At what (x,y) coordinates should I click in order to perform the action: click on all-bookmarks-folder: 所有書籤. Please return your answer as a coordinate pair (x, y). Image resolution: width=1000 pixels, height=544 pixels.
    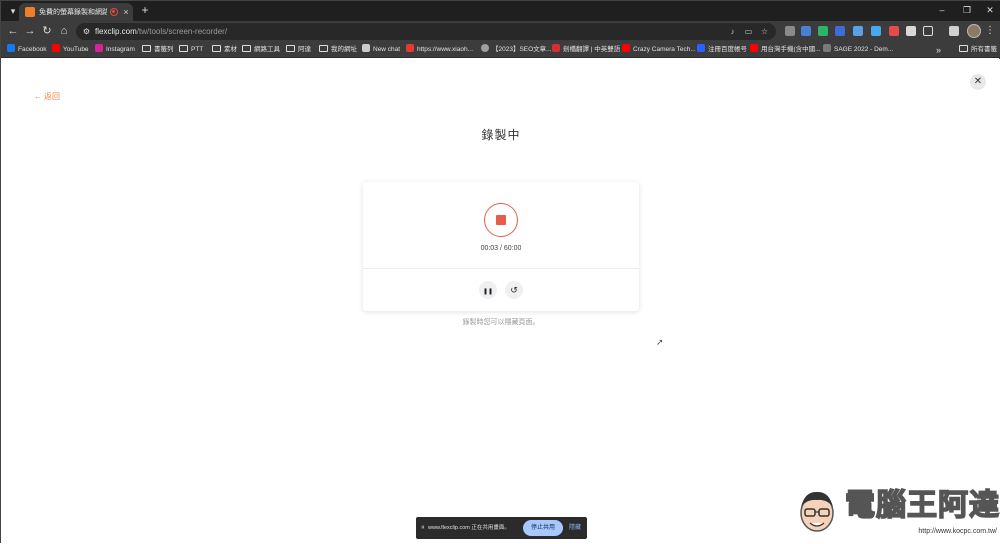
    Looking at the image, I should click on (978, 50).